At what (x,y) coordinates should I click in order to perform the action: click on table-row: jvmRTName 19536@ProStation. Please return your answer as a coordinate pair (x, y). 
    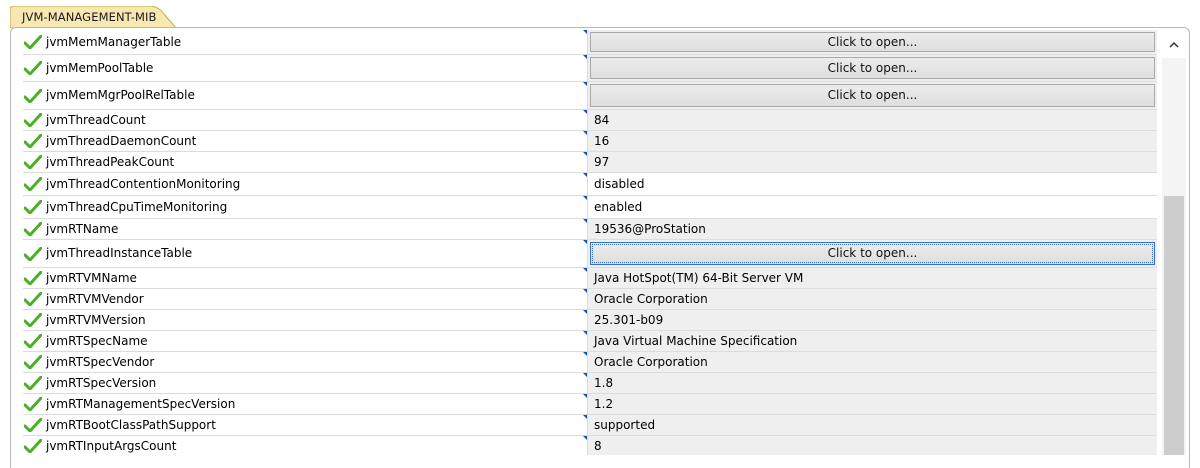
    Looking at the image, I should click on (590, 229).